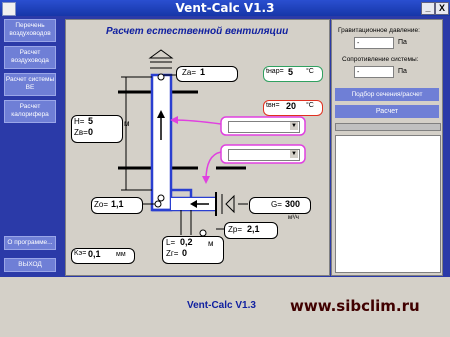 Image resolution: width=450 pixels, height=337 pixels. What do you see at coordinates (172, 253) in the screenshot?
I see `zg-label: Zг=` at bounding box center [172, 253].